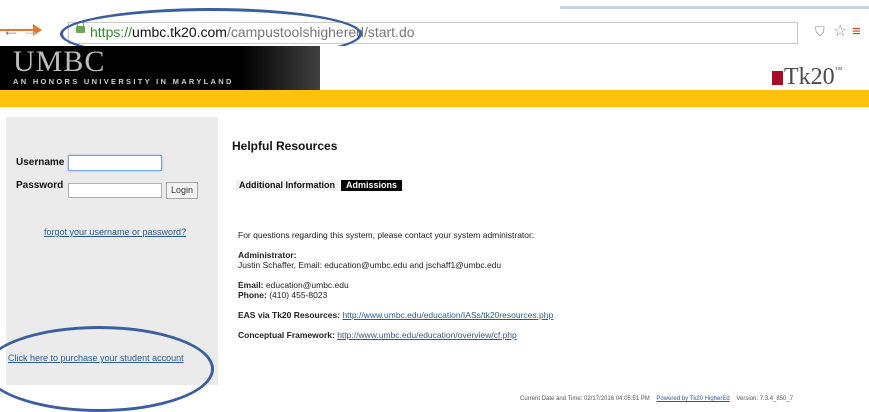 Image resolution: width=869 pixels, height=412 pixels. Describe the element at coordinates (123, 81) in the screenshot. I see `umbc-tagline: AN HONORS UNIVERSITY IN MARYLAND` at that location.